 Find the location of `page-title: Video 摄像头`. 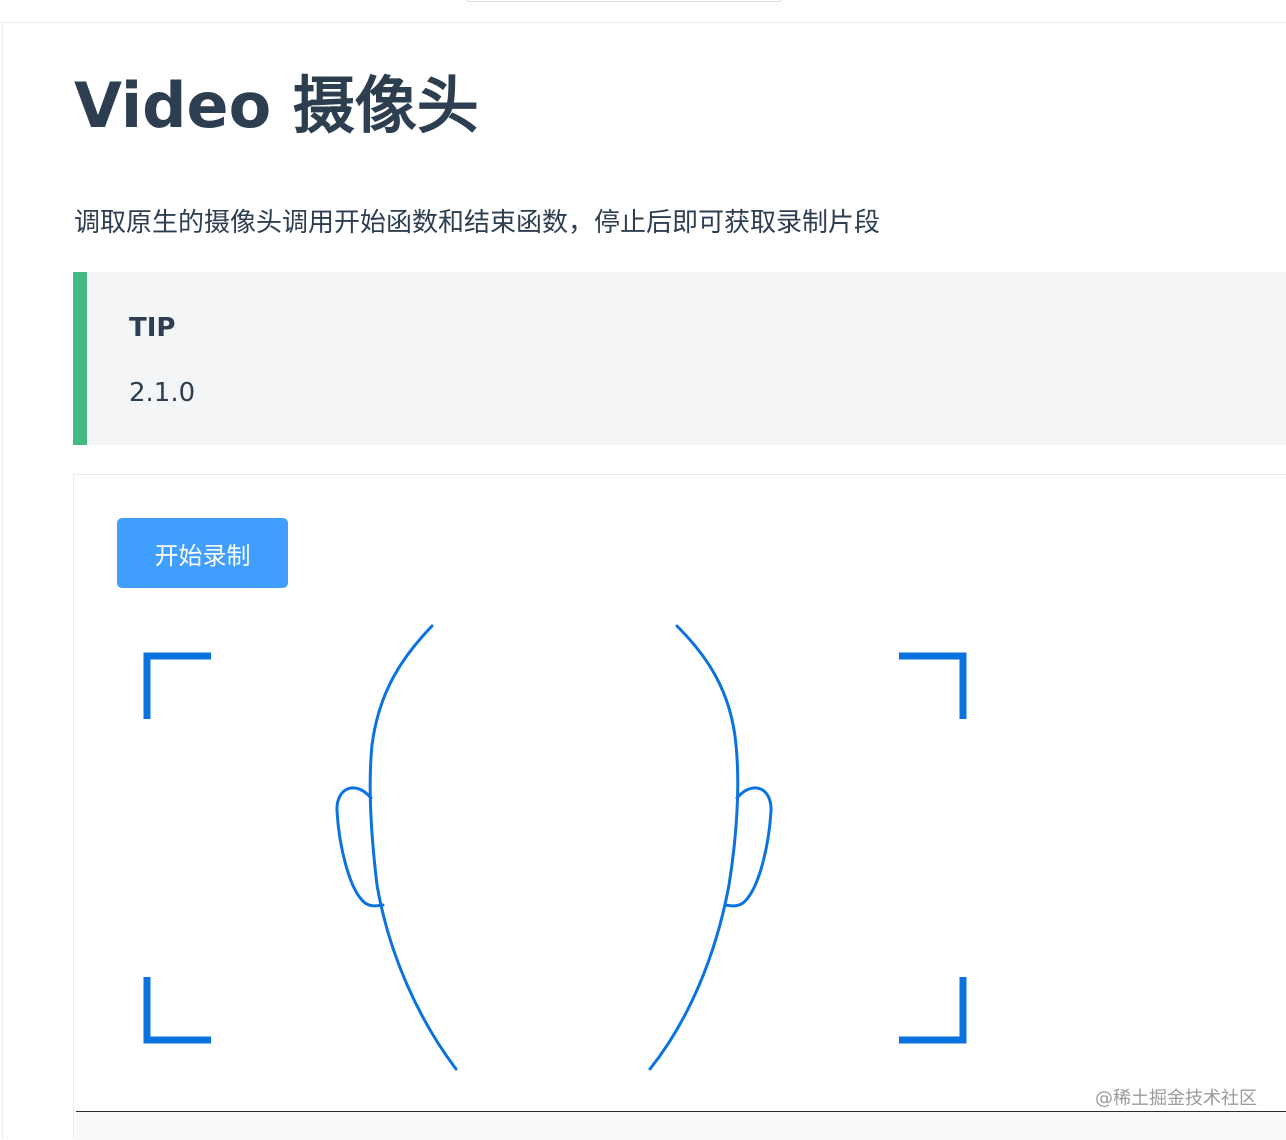

page-title: Video 摄像头 is located at coordinates (276, 105).